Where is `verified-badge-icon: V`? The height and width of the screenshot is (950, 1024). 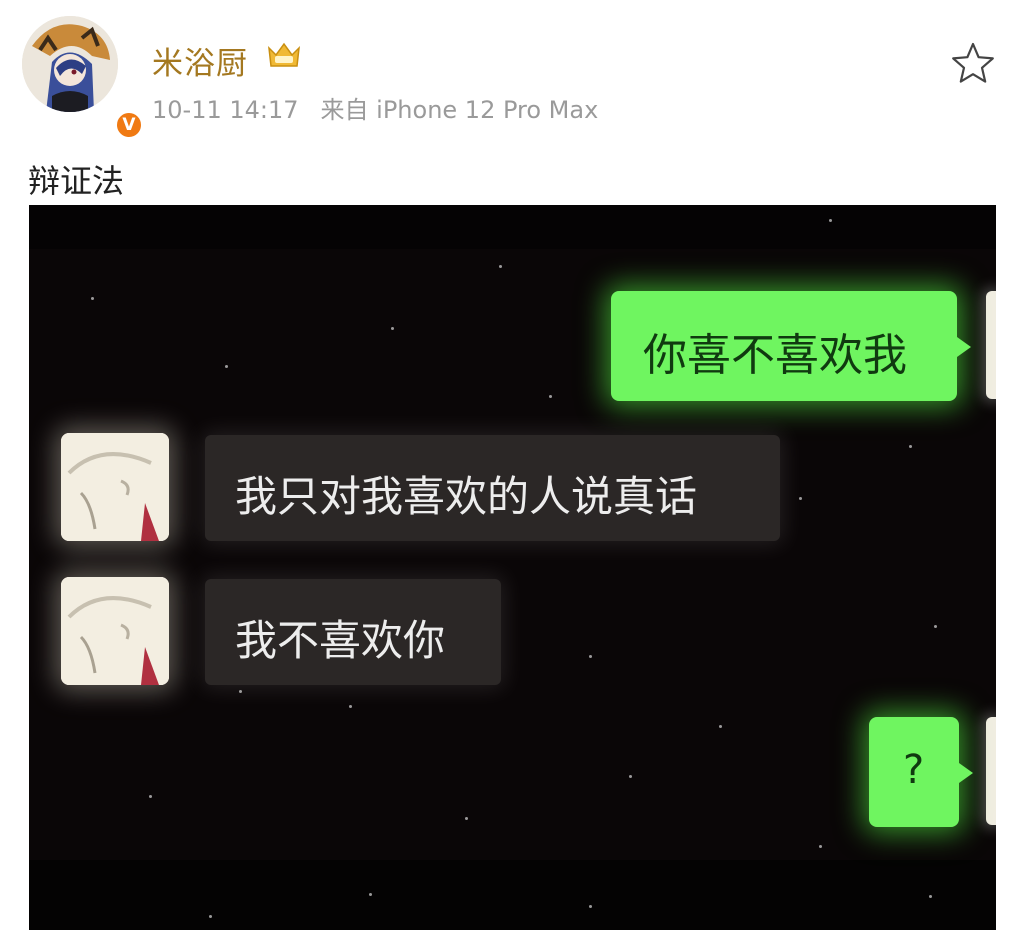 verified-badge-icon: V is located at coordinates (129, 125).